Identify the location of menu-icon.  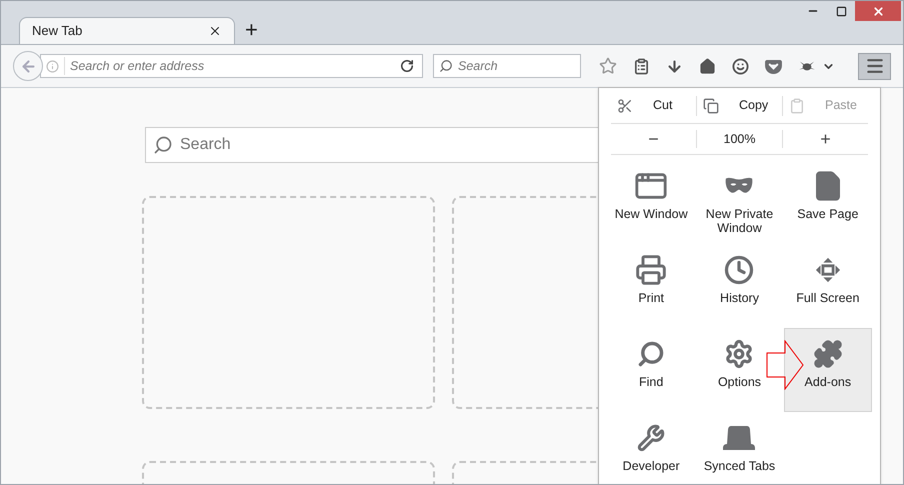
(874, 66).